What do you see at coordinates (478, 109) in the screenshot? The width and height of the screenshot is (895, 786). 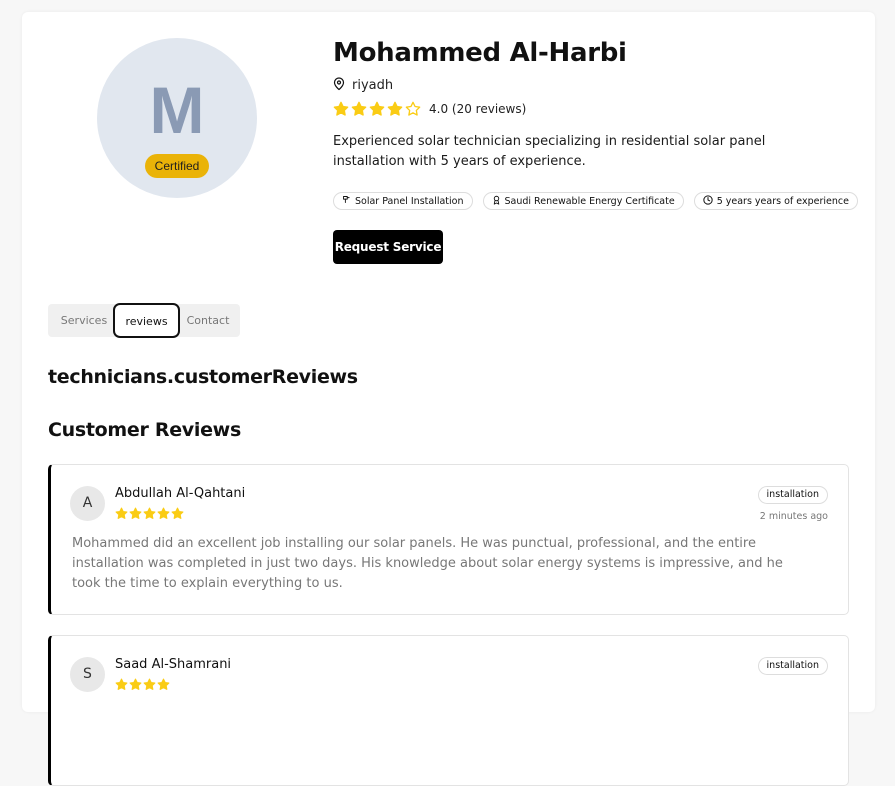 I see `rating-text: 4.0 (20 reviews)` at bounding box center [478, 109].